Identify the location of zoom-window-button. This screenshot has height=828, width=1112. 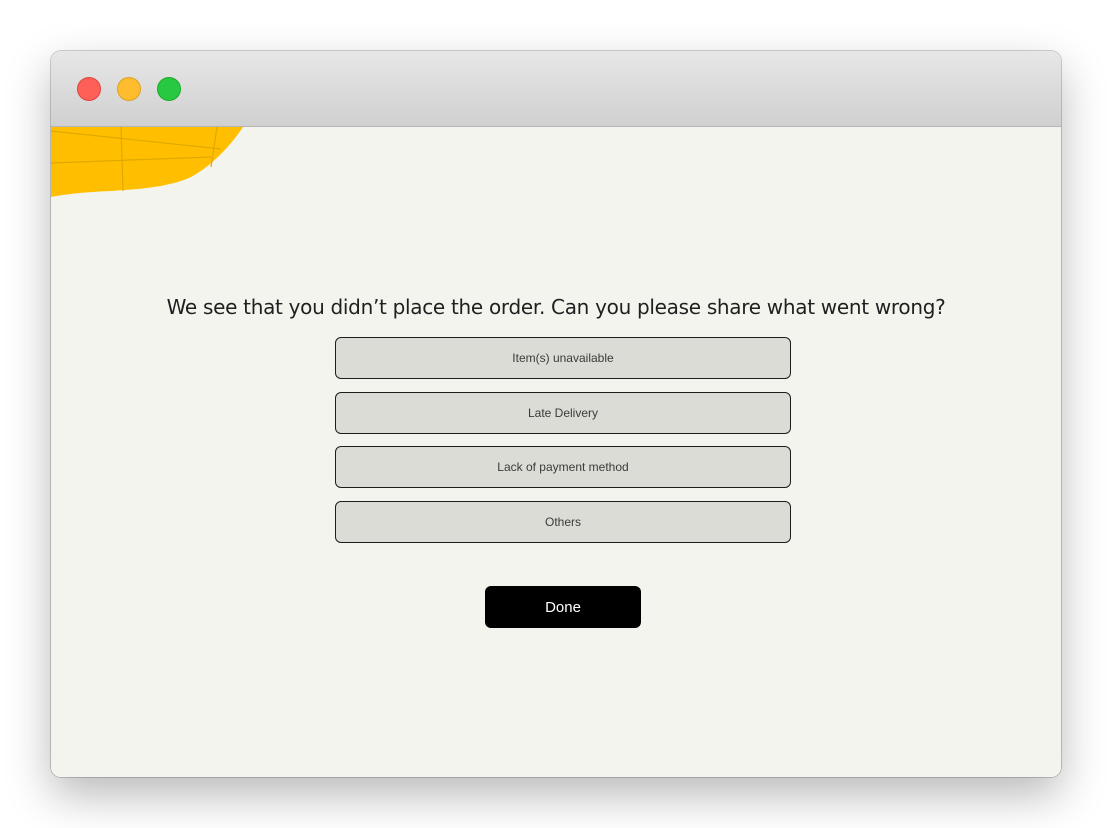
(169, 89).